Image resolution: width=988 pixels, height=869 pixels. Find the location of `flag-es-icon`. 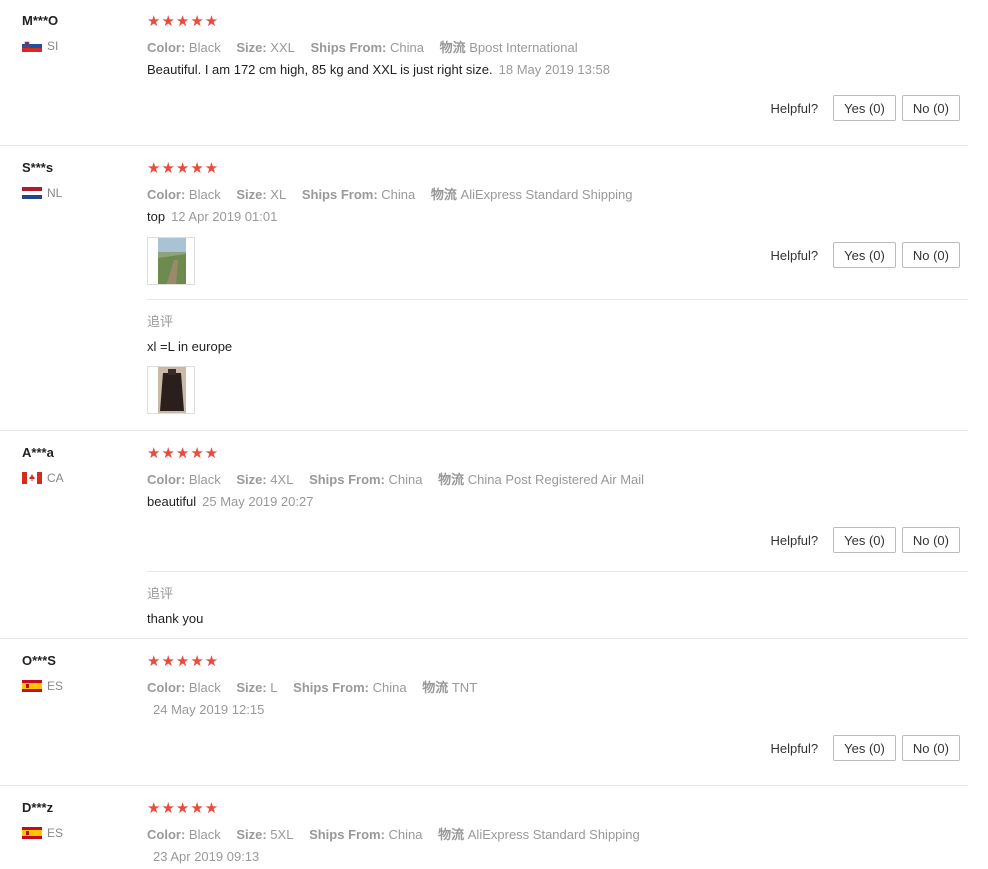

flag-es-icon is located at coordinates (32, 686).